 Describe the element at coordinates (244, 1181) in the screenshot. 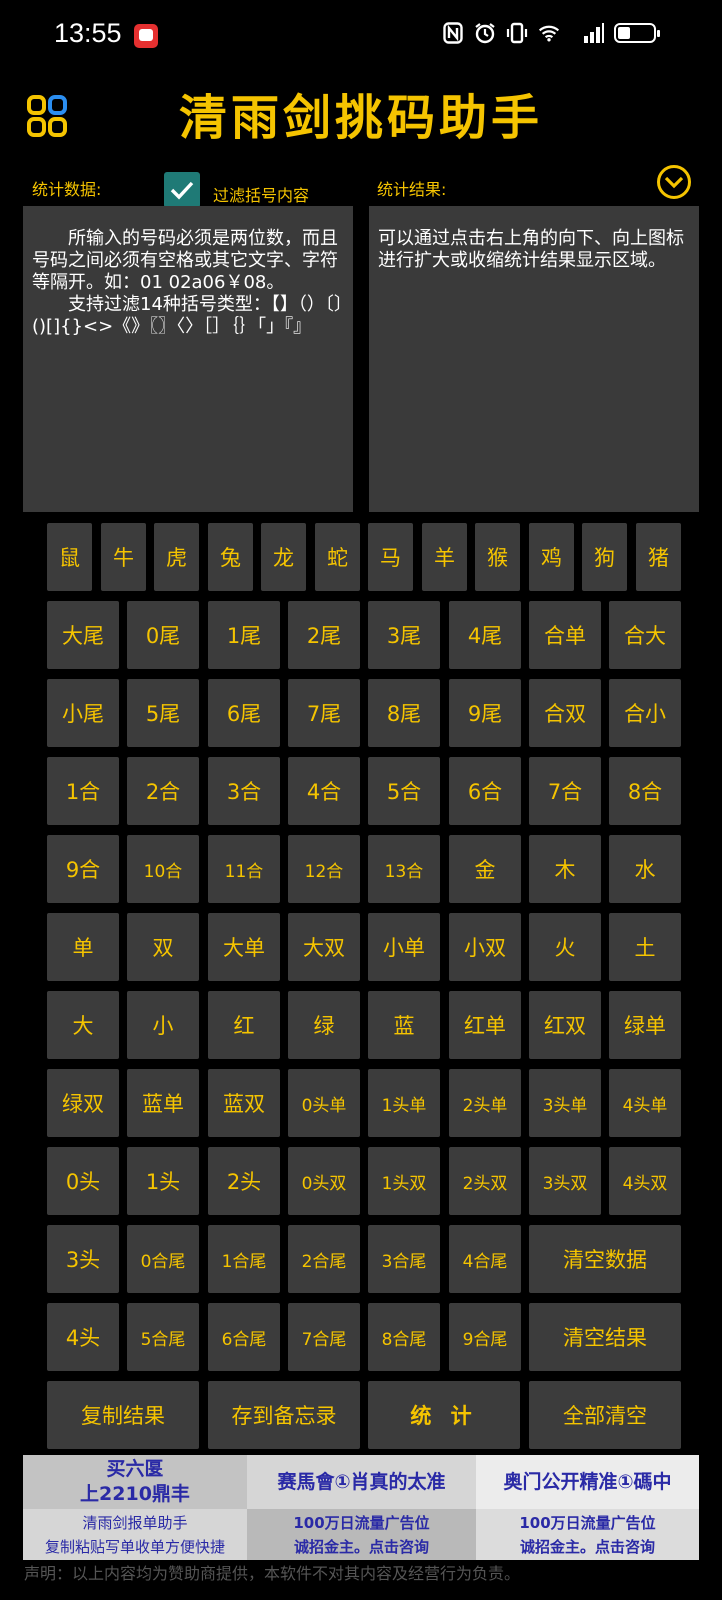

I see `grid-button: 2头` at that location.